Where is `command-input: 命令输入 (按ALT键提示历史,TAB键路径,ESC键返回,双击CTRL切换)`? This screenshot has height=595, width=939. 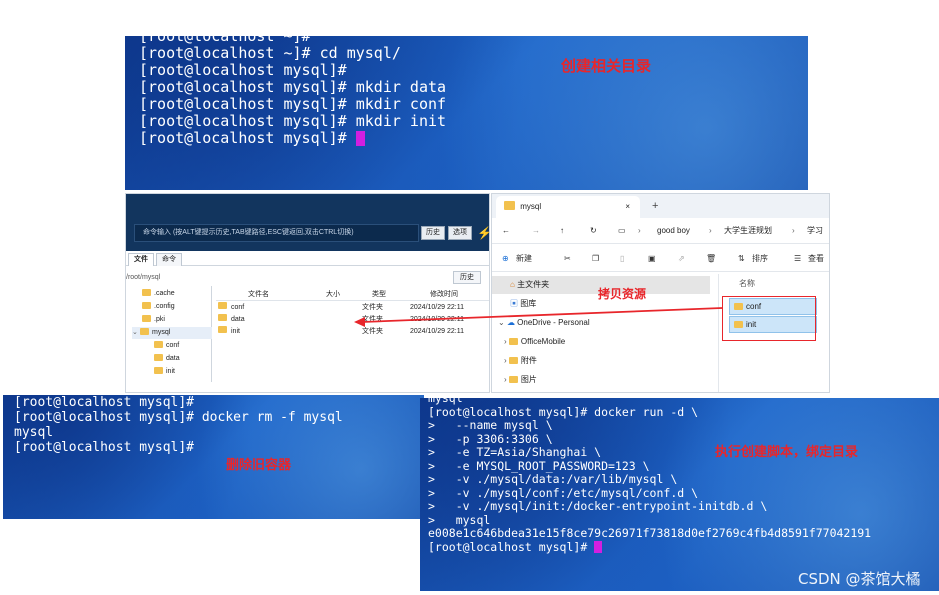 command-input: 命令输入 (按ALT键提示历史,TAB键路径,ESC键返回,双击CTRL切换) is located at coordinates (276, 233).